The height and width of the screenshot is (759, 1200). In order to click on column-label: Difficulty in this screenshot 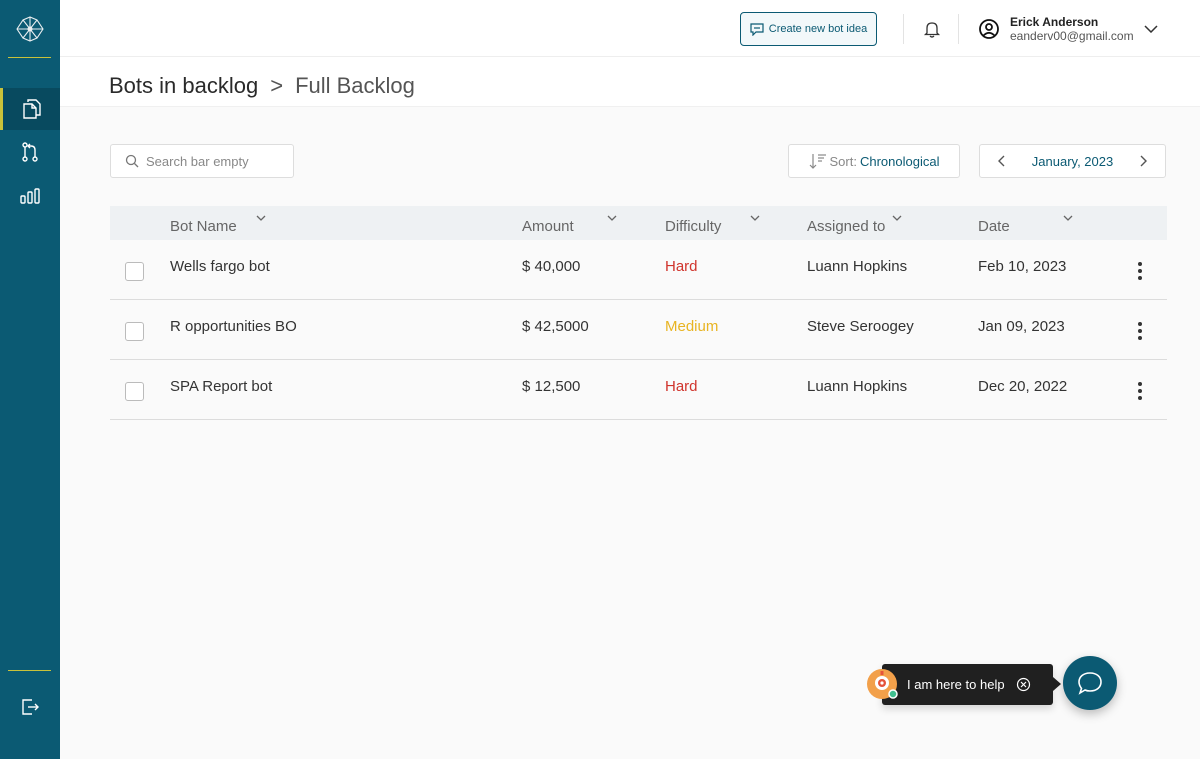, I will do `click(693, 226)`.